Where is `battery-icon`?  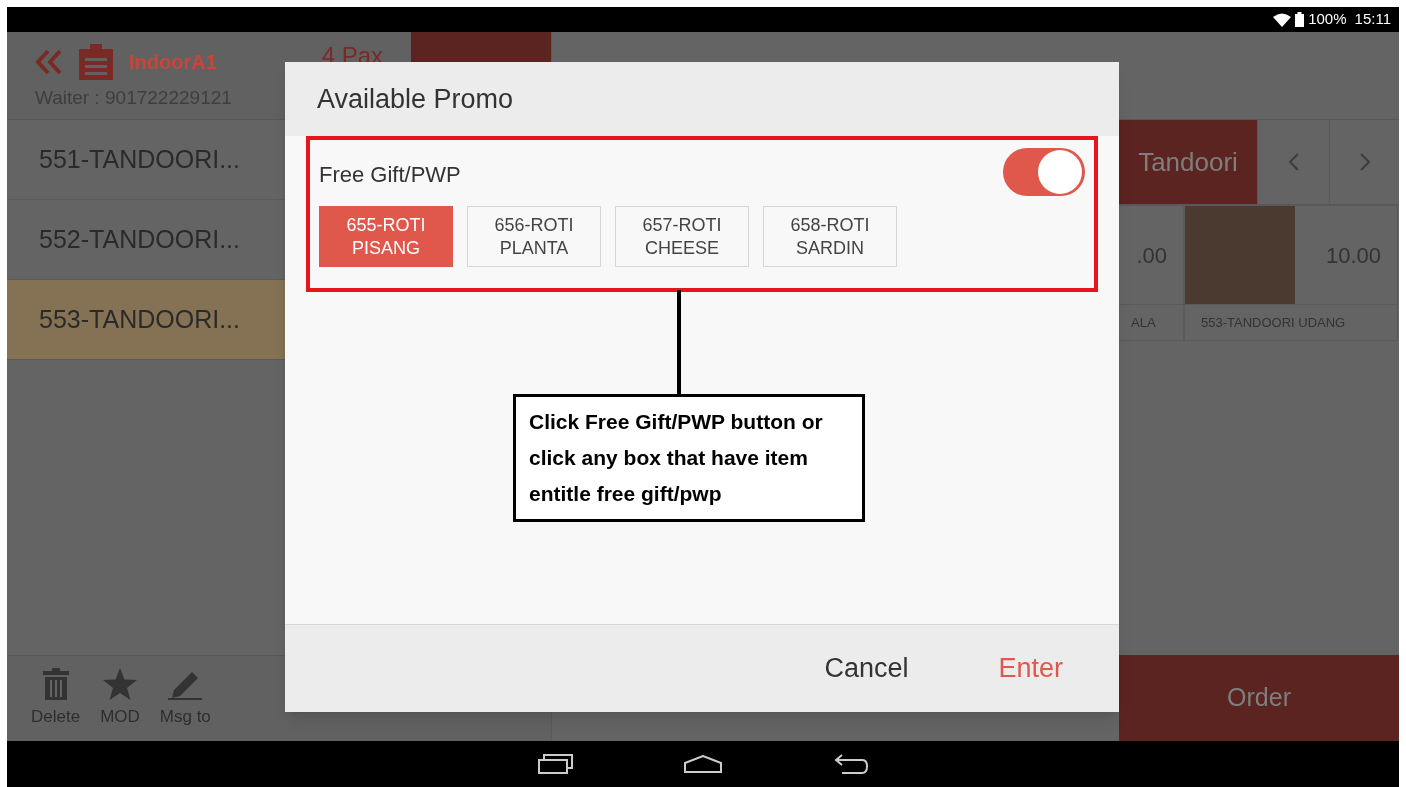
battery-icon is located at coordinates (1300, 19).